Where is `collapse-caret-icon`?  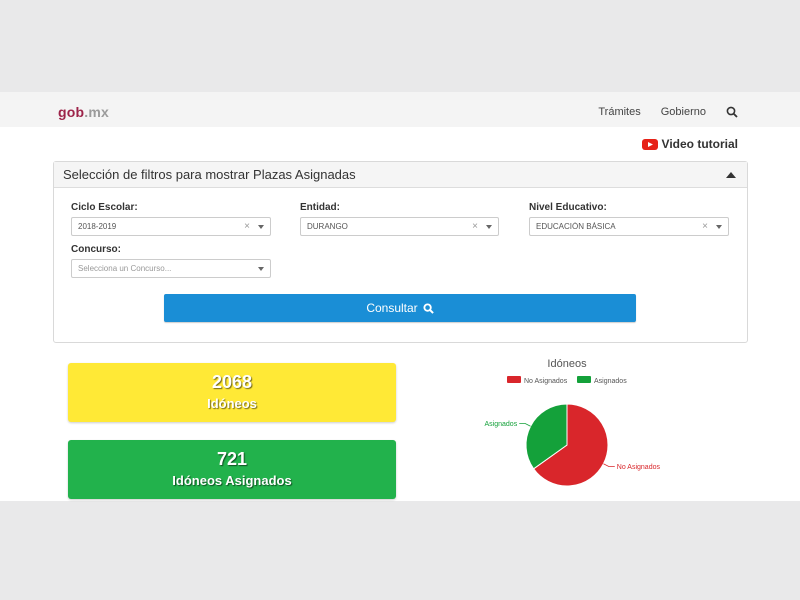
collapse-caret-icon is located at coordinates (731, 174).